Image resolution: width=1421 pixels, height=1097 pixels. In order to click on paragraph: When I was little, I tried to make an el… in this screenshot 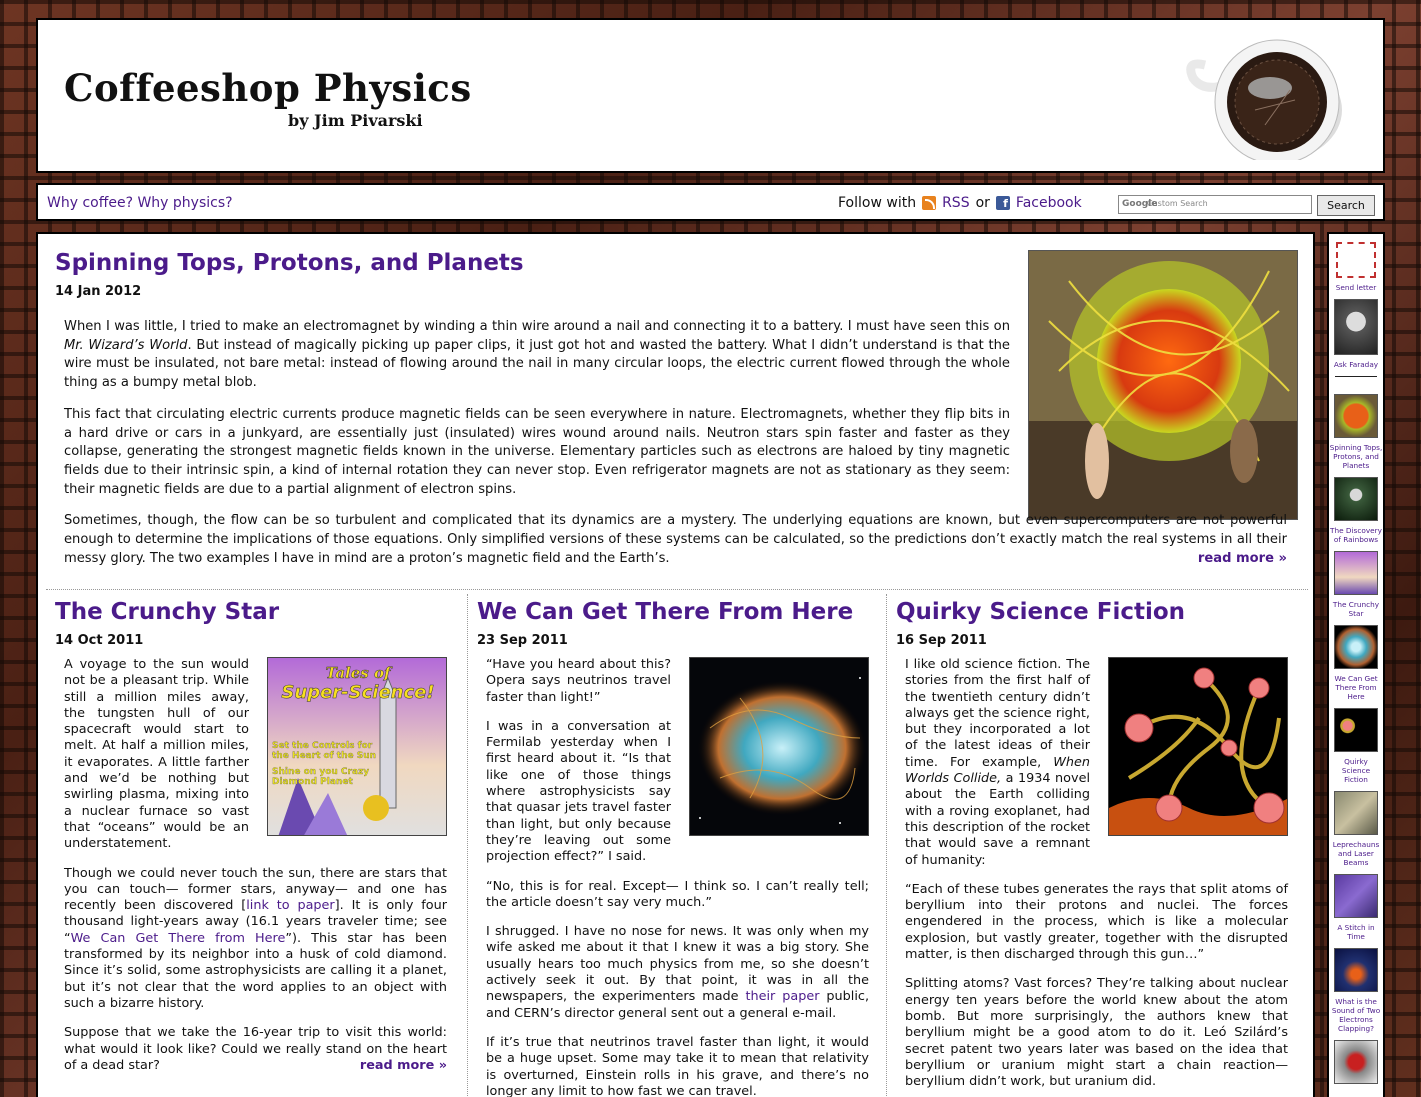, I will do `click(537, 355)`.